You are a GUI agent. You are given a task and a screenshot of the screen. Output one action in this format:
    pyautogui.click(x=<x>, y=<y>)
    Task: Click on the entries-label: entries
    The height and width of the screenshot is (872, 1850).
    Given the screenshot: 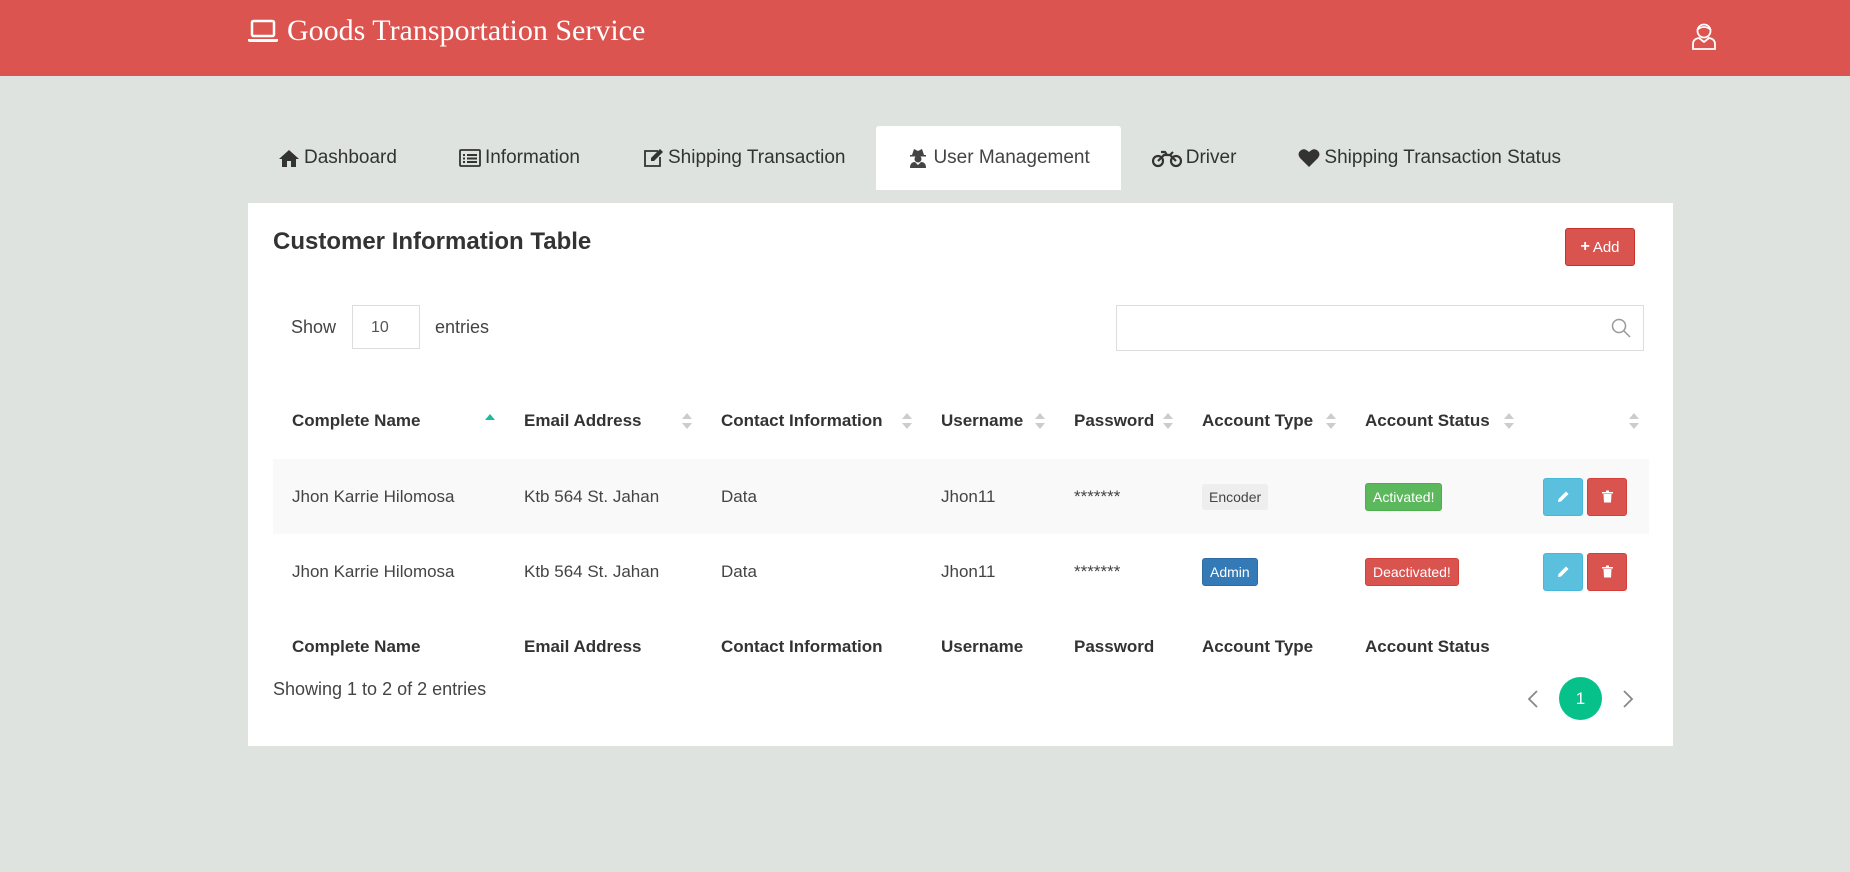 What is the action you would take?
    pyautogui.click(x=462, y=326)
    